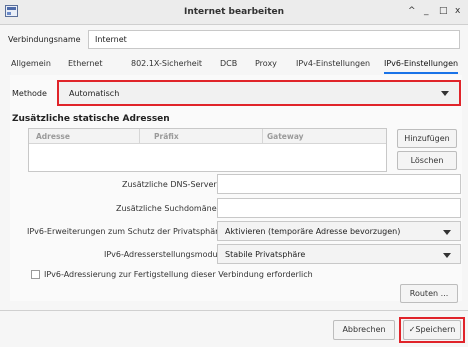  I want to click on shade-button: ^, so click(412, 11).